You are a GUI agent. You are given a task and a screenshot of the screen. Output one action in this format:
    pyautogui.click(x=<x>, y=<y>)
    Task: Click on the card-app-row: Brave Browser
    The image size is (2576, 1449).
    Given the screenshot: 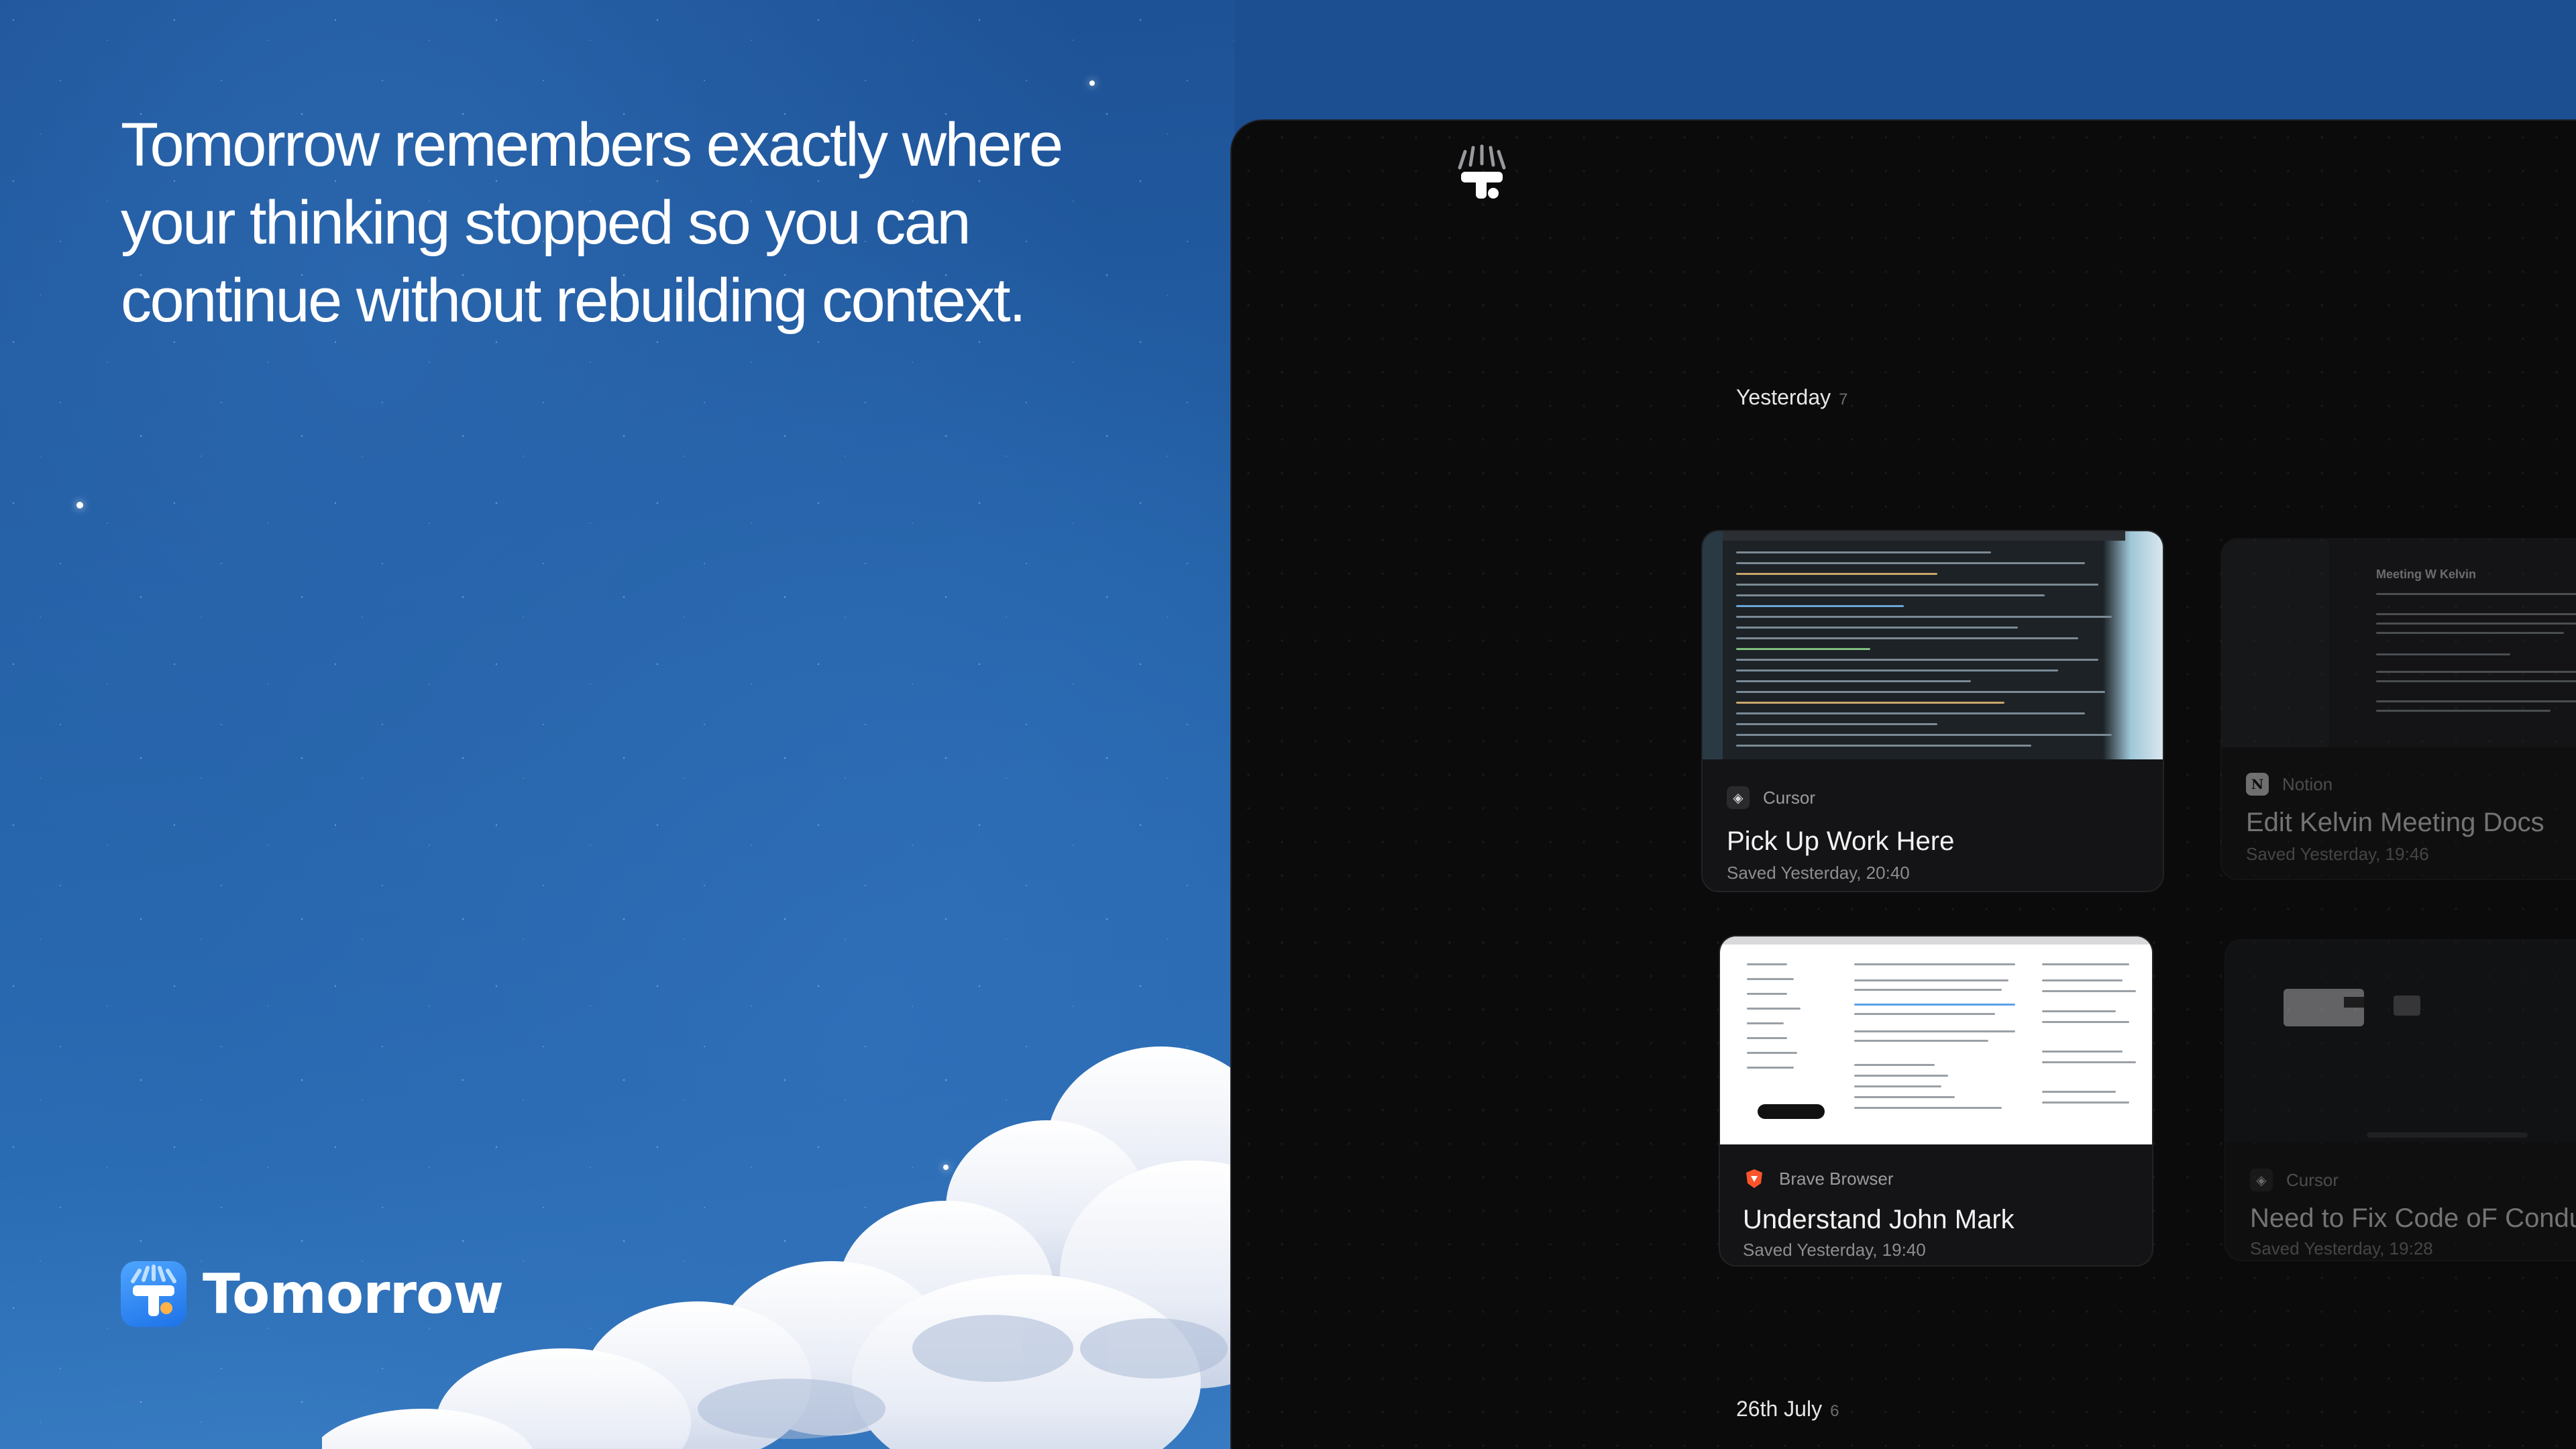 What is the action you would take?
    pyautogui.click(x=1818, y=1178)
    